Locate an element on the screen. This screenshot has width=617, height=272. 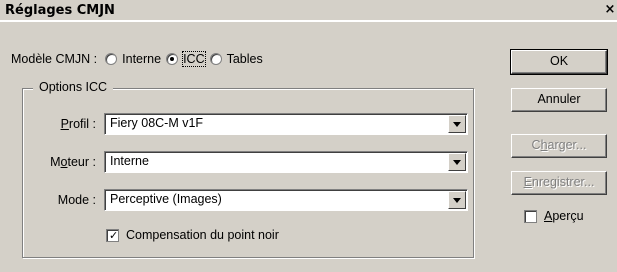
radio-interne-label: Interne is located at coordinates (142, 59).